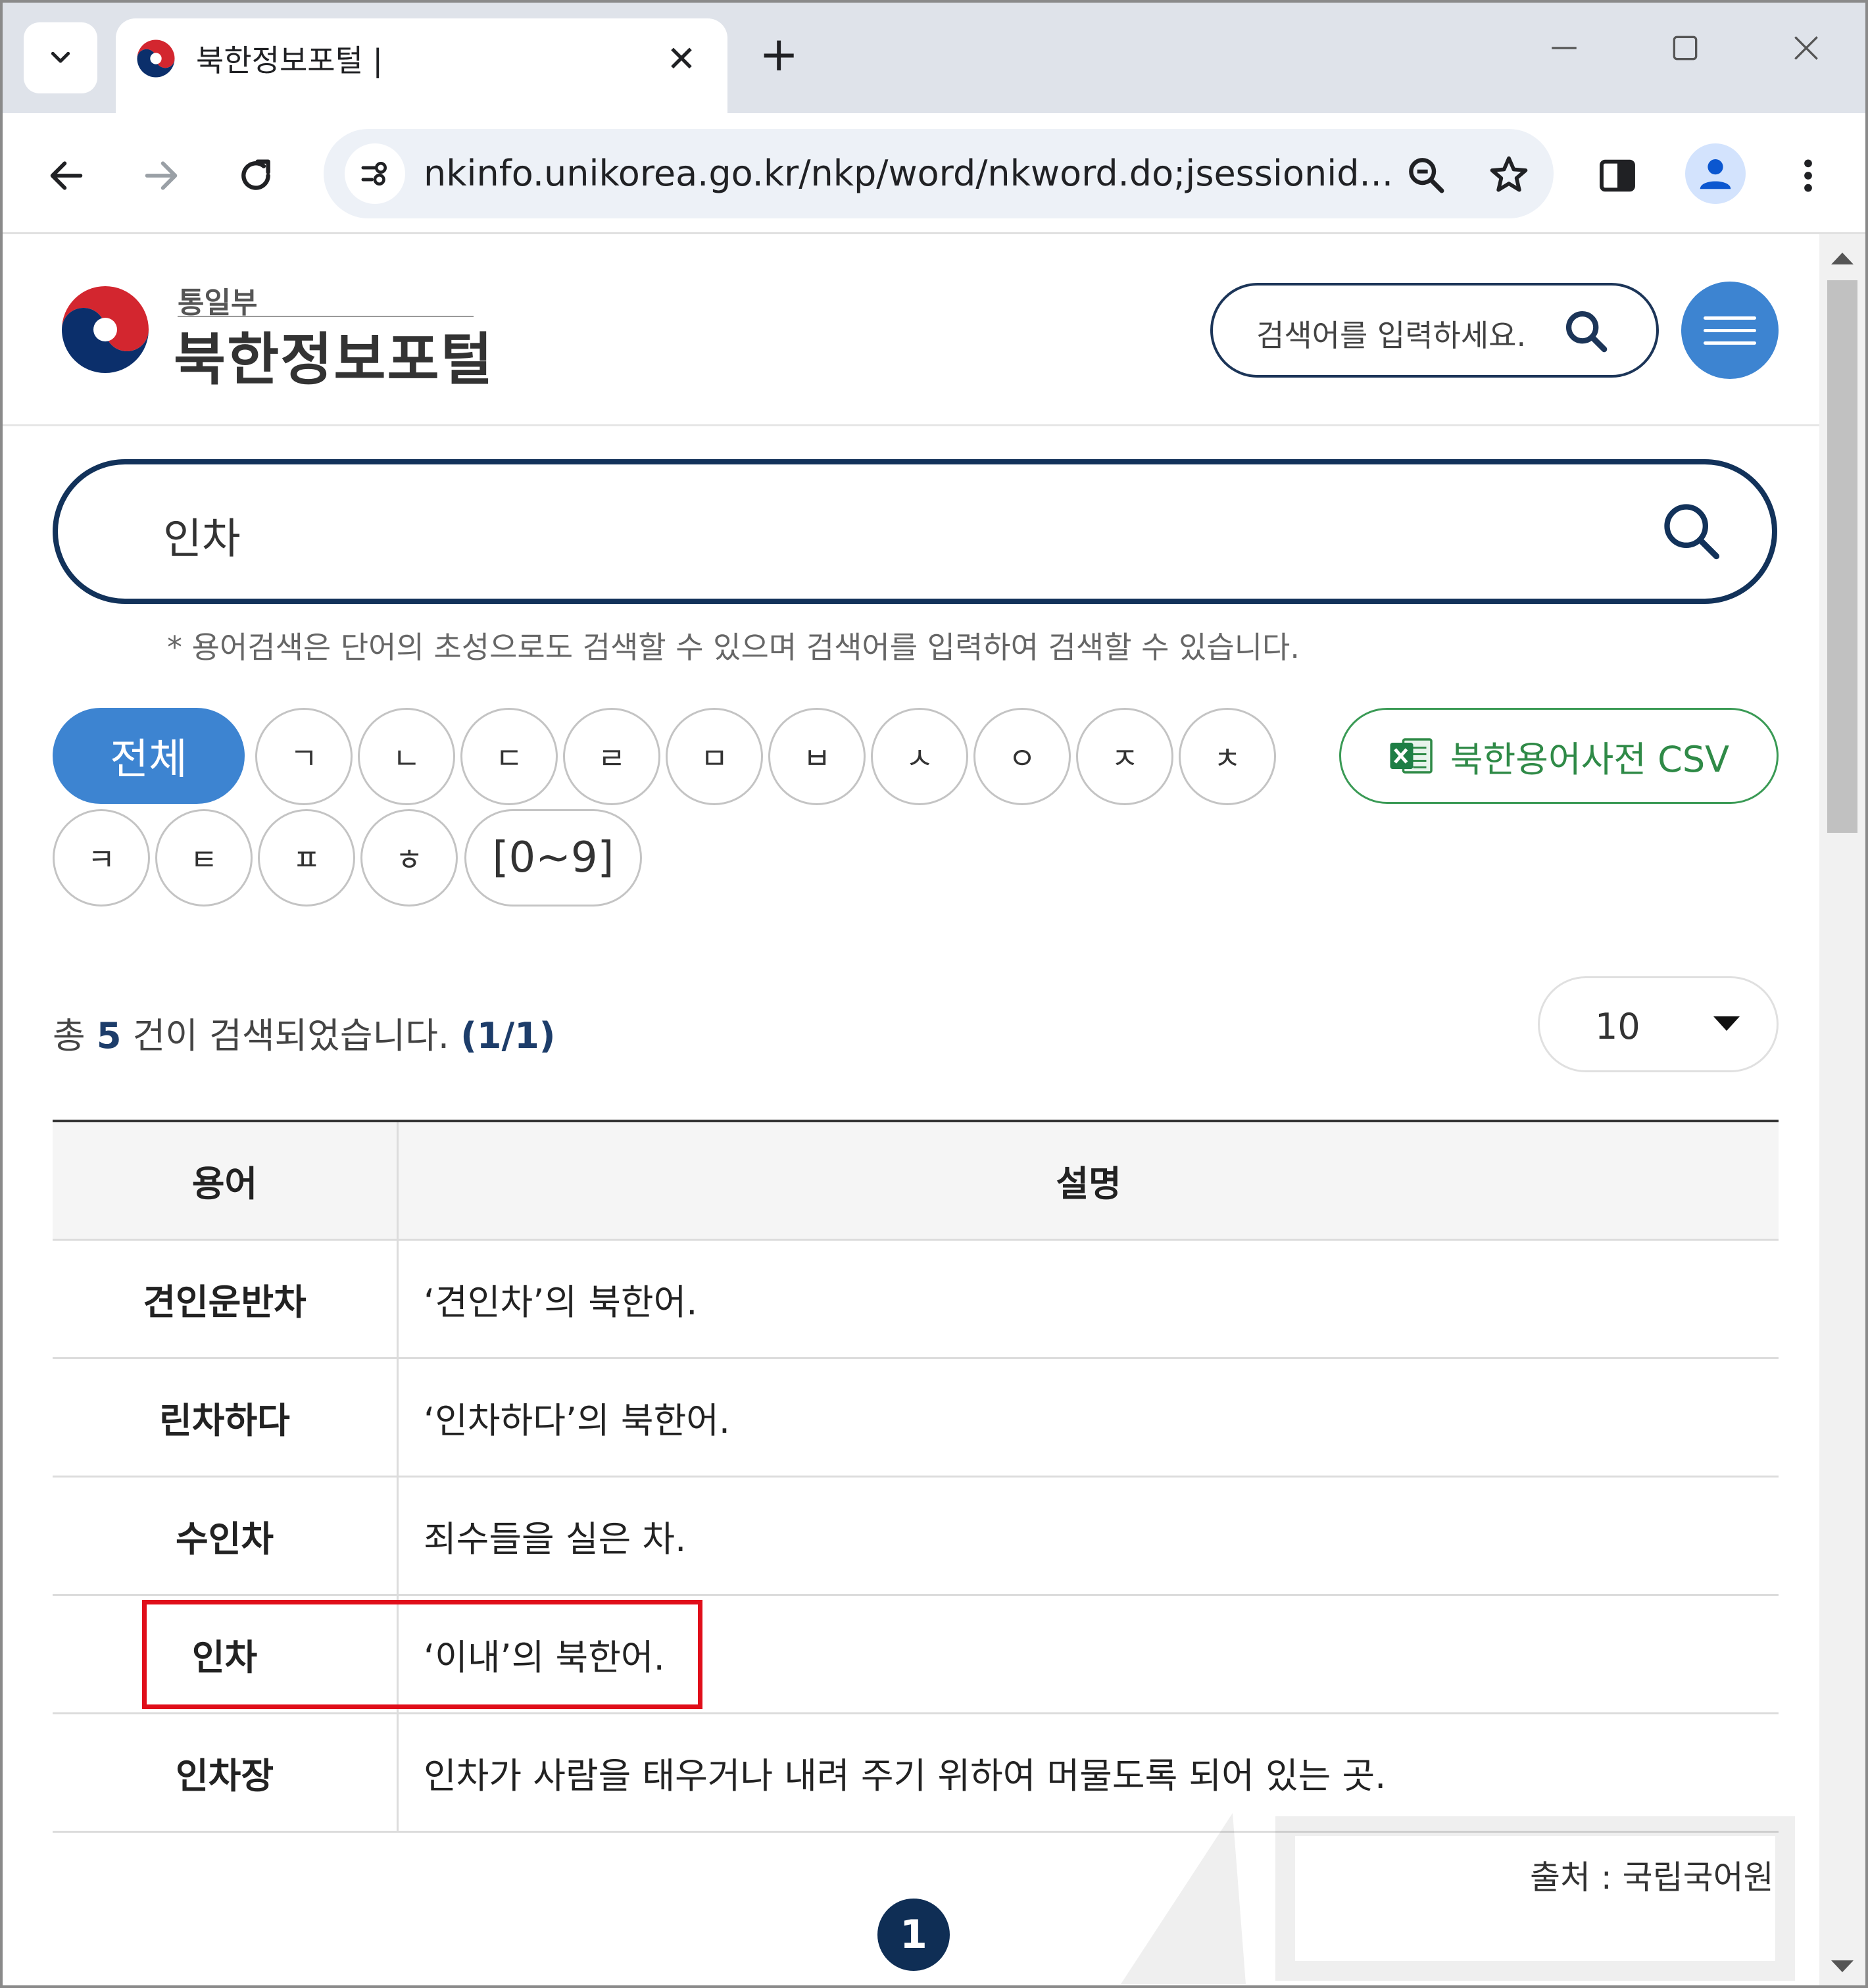 The width and height of the screenshot is (1868, 1988). Describe the element at coordinates (714, 756) in the screenshot. I see `filter-consonant-button: ㅁ` at that location.